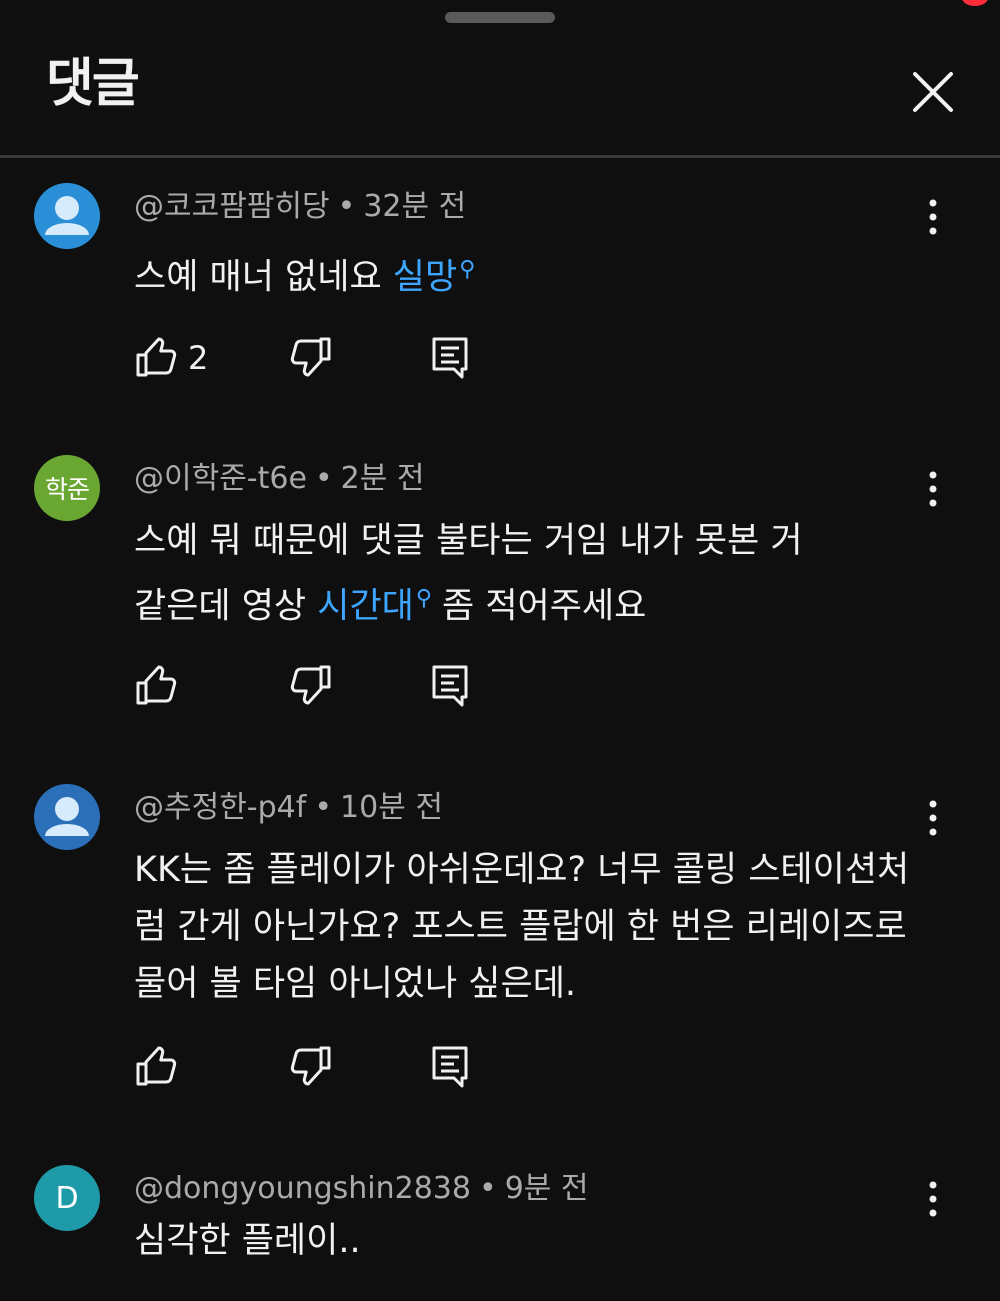 The image size is (1000, 1301). What do you see at coordinates (334, 357) in the screenshot?
I see `comment-actions: 2` at bounding box center [334, 357].